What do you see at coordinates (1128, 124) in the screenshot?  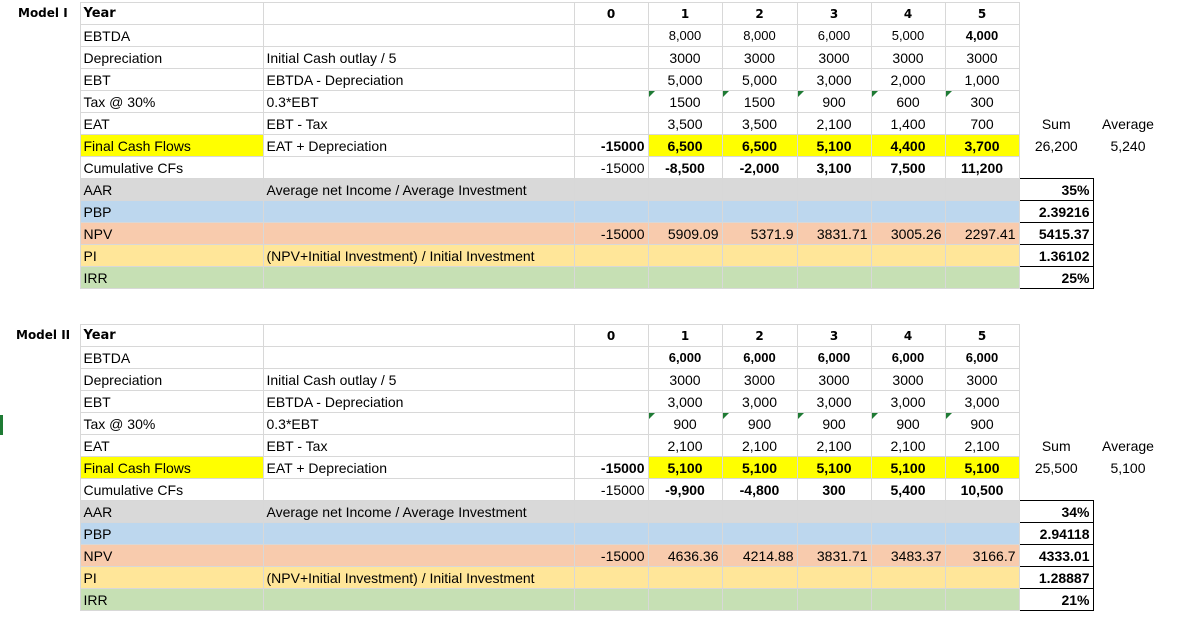 I see `average-label: Average` at bounding box center [1128, 124].